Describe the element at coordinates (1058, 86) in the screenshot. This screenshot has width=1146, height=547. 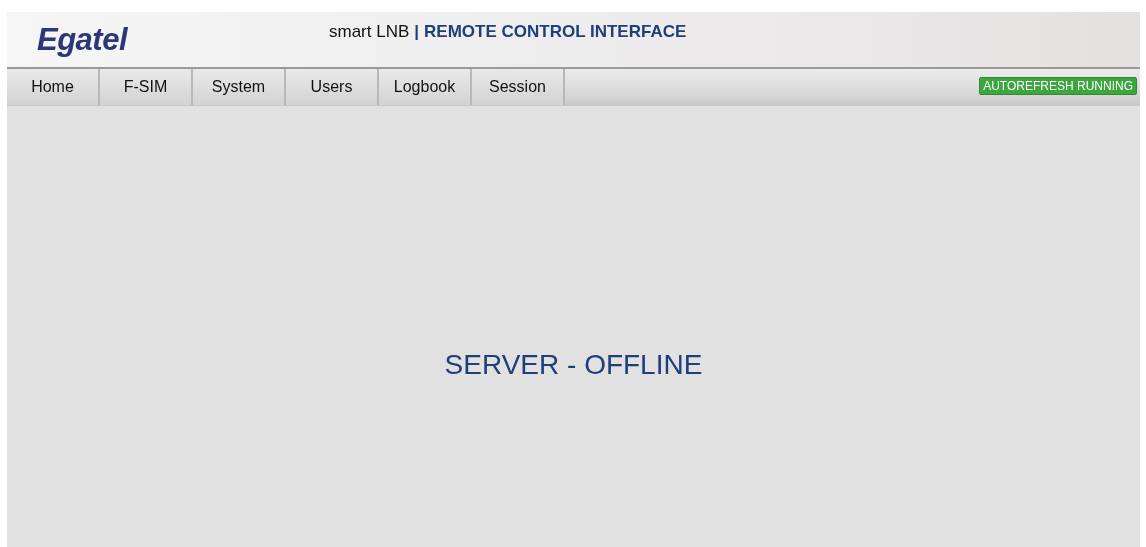
I see `autorefresh-status: AUTOREFRESH RUNNING` at that location.